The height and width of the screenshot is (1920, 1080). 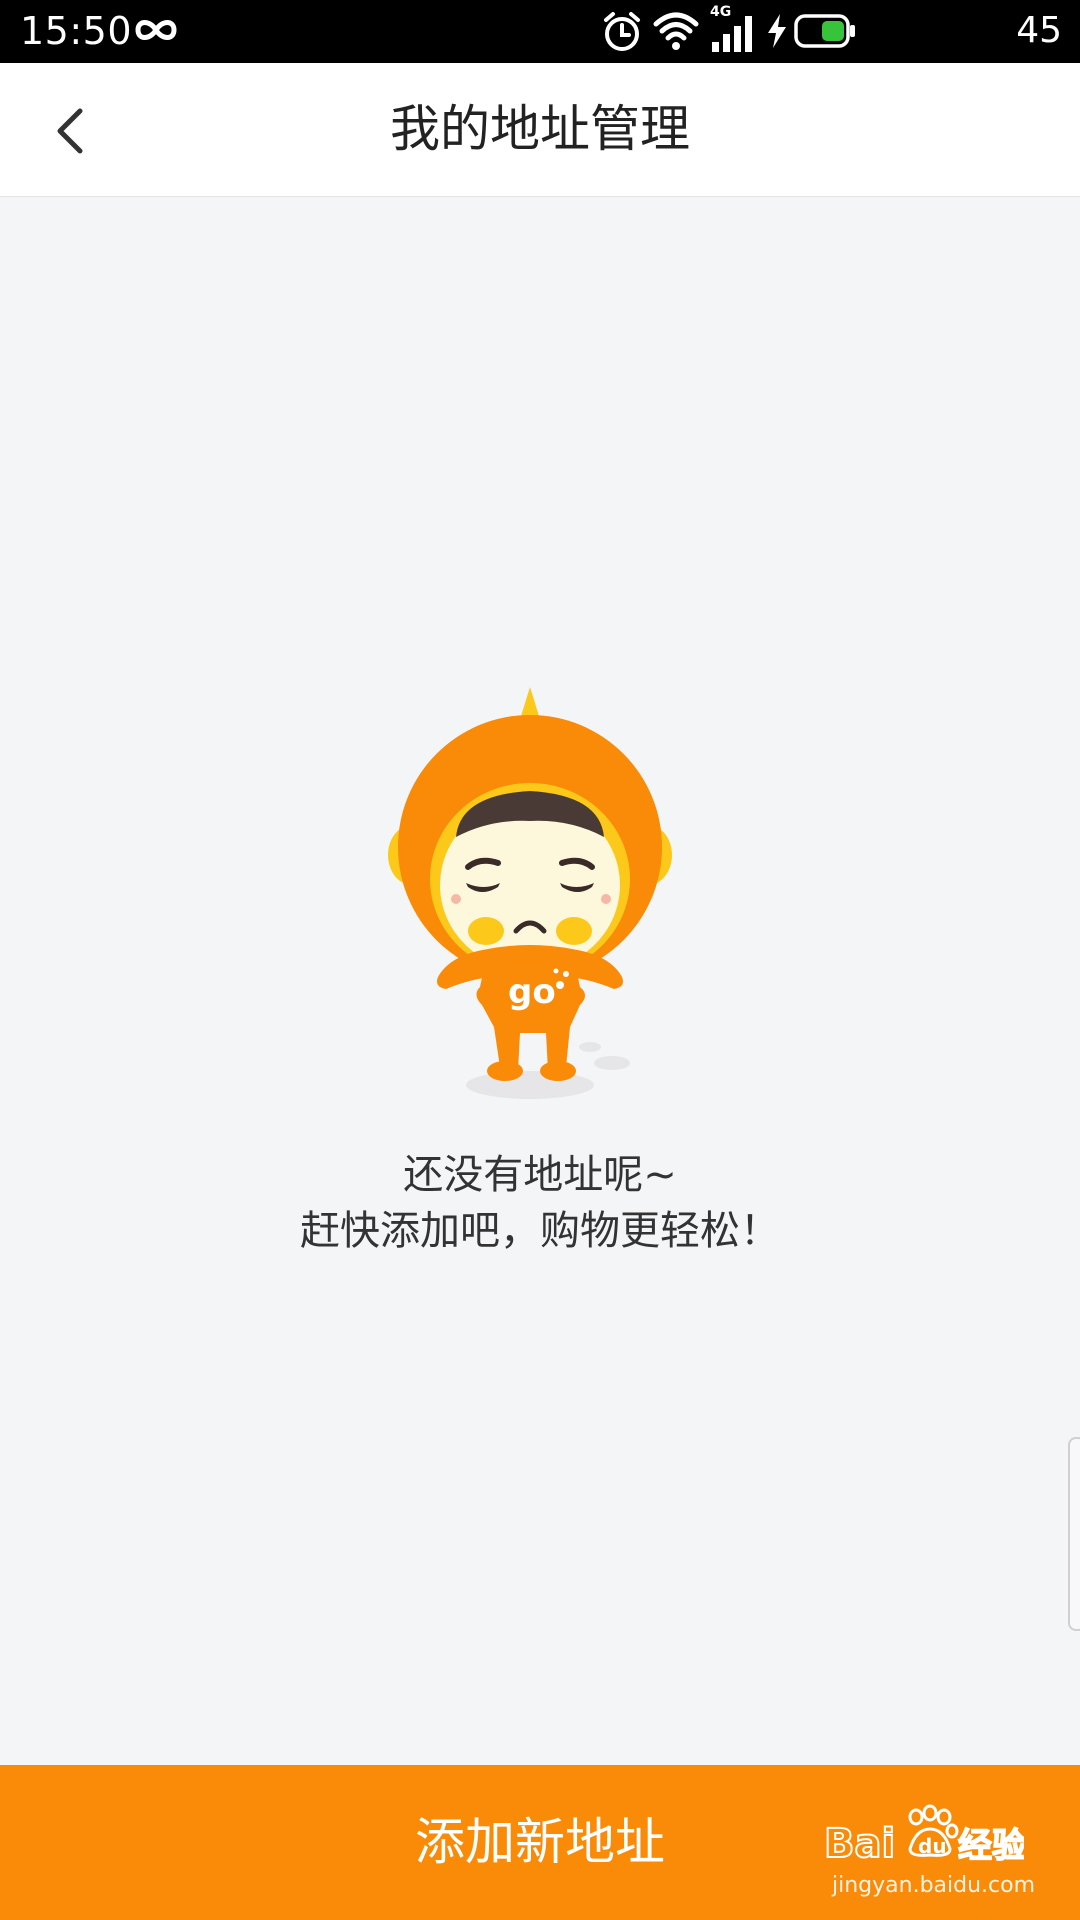 I want to click on sad-mascot-illustration: go, so click(x=540, y=897).